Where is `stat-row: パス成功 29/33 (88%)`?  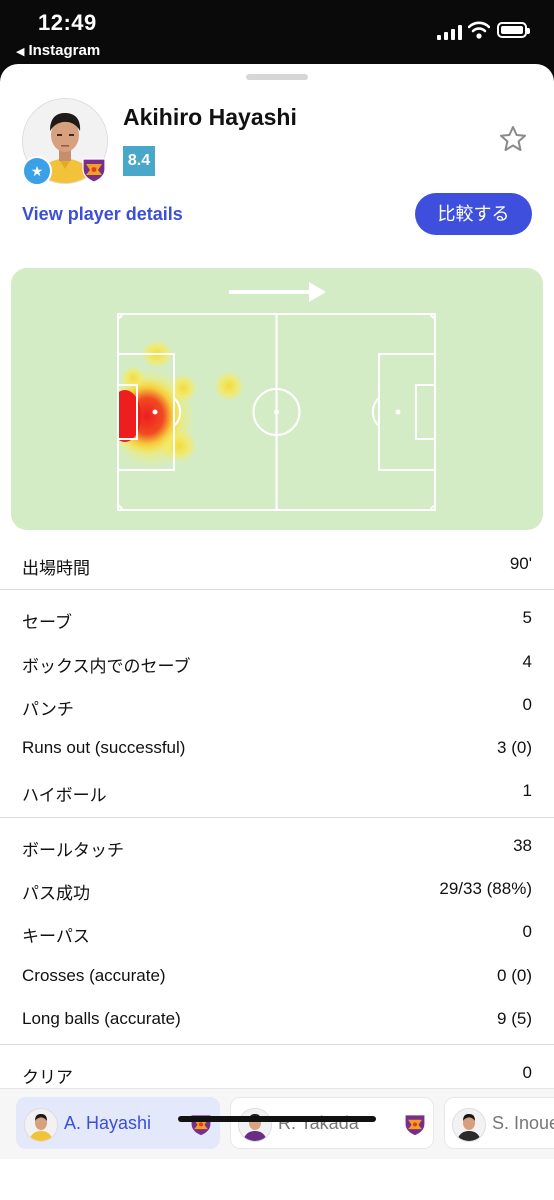
stat-row: パス成功 29/33 (88%) is located at coordinates (277, 888).